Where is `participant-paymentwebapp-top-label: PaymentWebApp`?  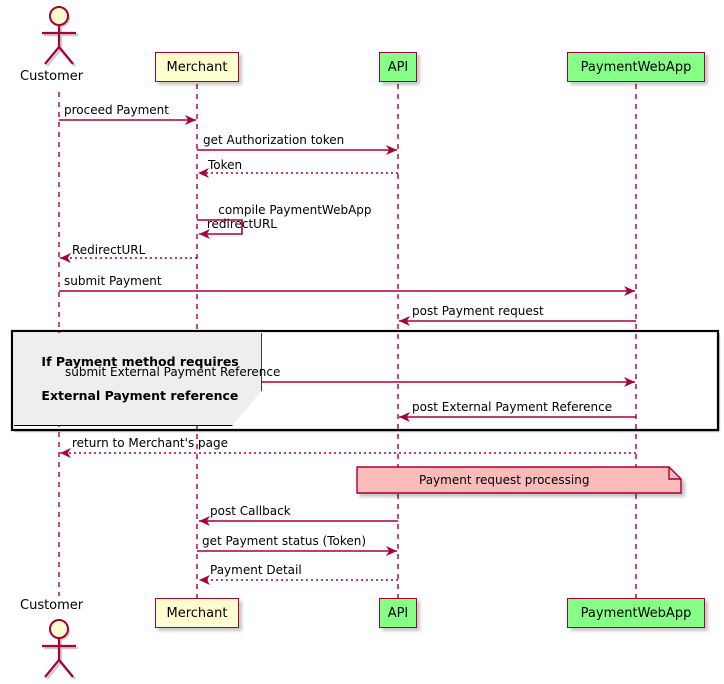
participant-paymentwebapp-top-label: PaymentWebApp is located at coordinates (636, 67).